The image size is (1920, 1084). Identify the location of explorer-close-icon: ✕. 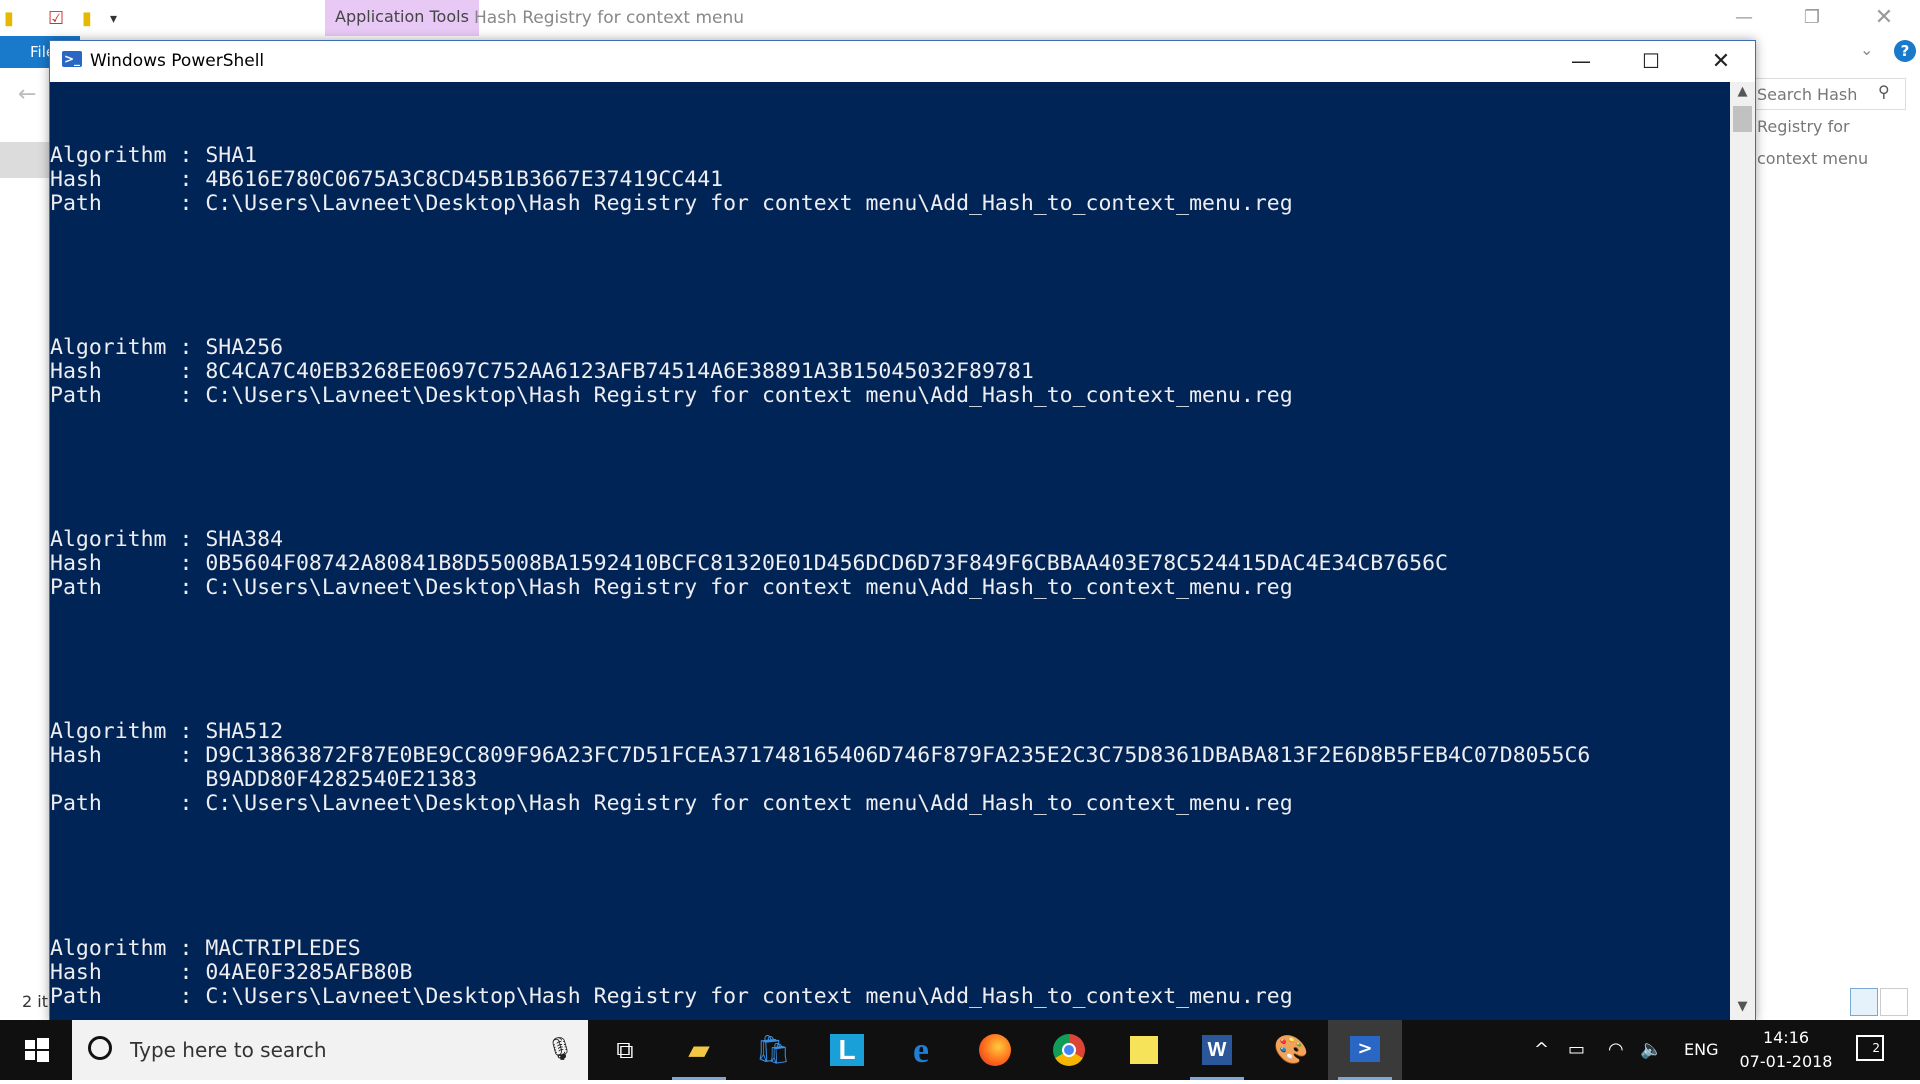
(1884, 18).